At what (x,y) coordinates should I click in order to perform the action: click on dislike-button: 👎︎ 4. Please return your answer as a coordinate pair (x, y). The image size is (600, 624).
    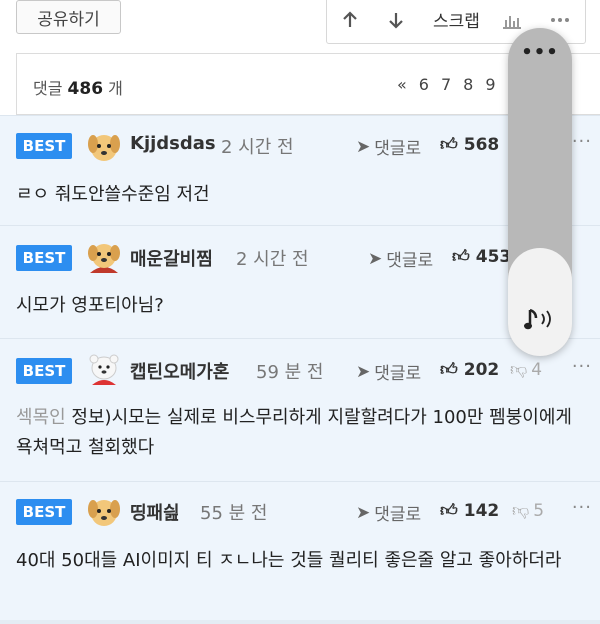
    Looking at the image, I should click on (526, 370).